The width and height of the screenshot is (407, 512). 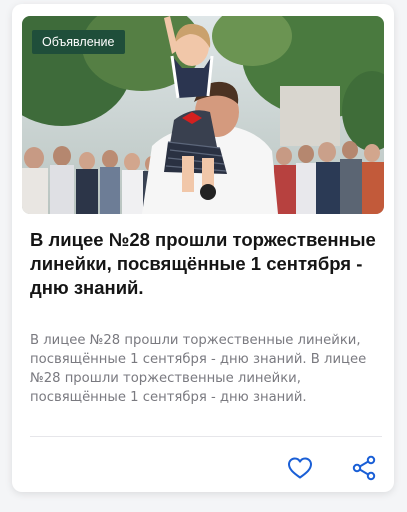 I want to click on share-button, so click(x=364, y=468).